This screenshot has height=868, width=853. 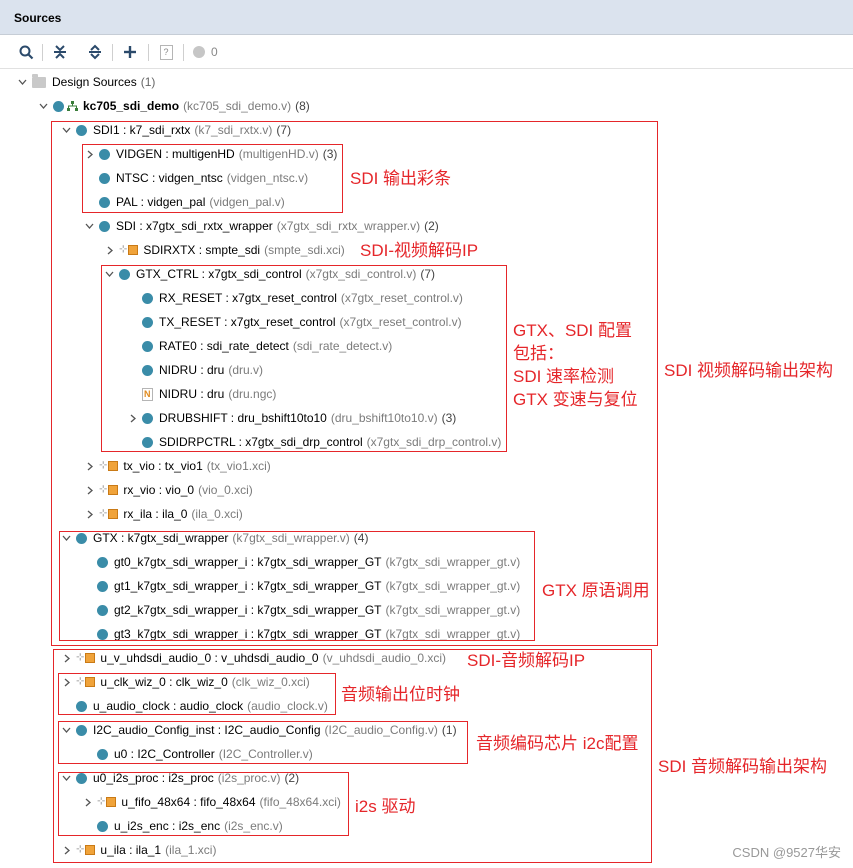 What do you see at coordinates (385, 806) in the screenshot?
I see `annotation-i2s-driver: i2s 驱动` at bounding box center [385, 806].